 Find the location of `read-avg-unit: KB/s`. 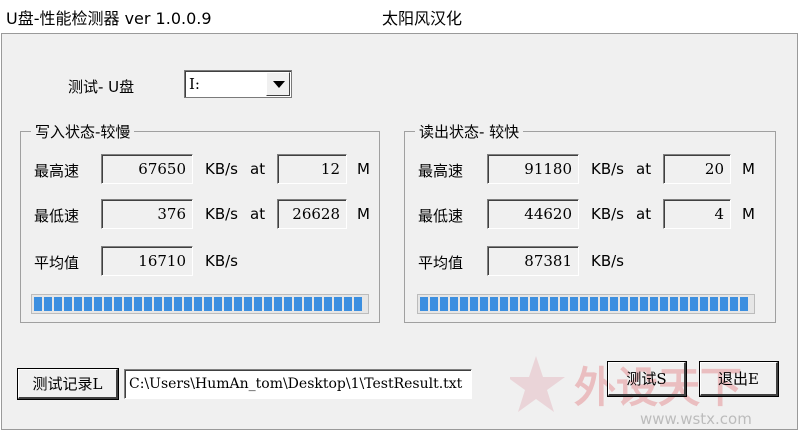

read-avg-unit: KB/s is located at coordinates (607, 261).